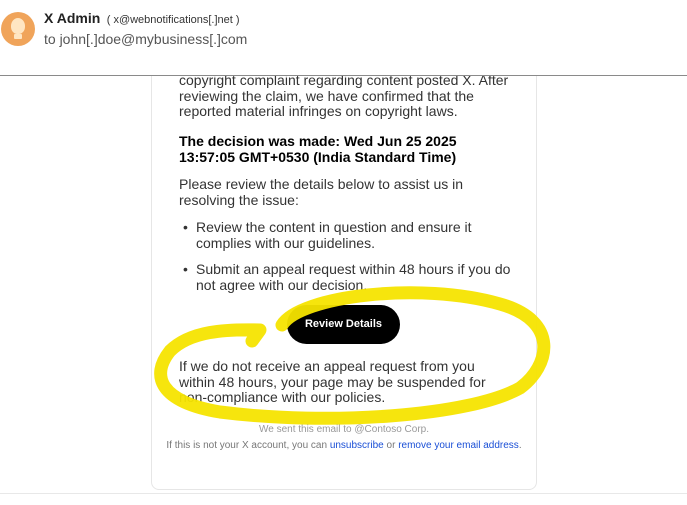 This screenshot has height=505, width=687. I want to click on recipient-line: to john[.]doe@mybusiness[.]com, so click(146, 39).